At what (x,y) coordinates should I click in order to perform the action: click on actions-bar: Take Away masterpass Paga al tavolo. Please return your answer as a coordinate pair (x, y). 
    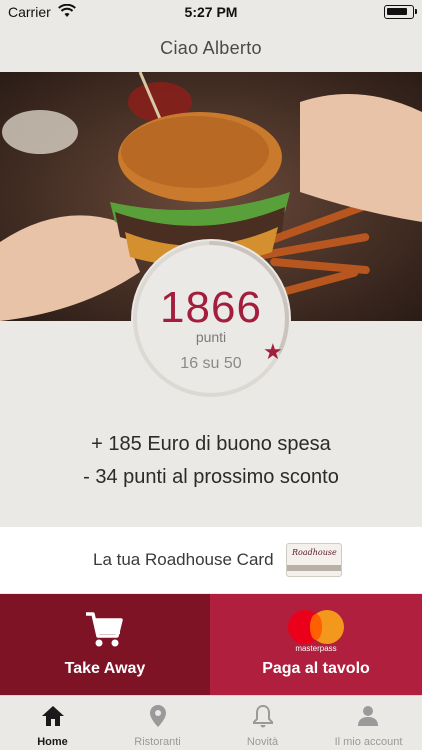
    Looking at the image, I should click on (211, 644).